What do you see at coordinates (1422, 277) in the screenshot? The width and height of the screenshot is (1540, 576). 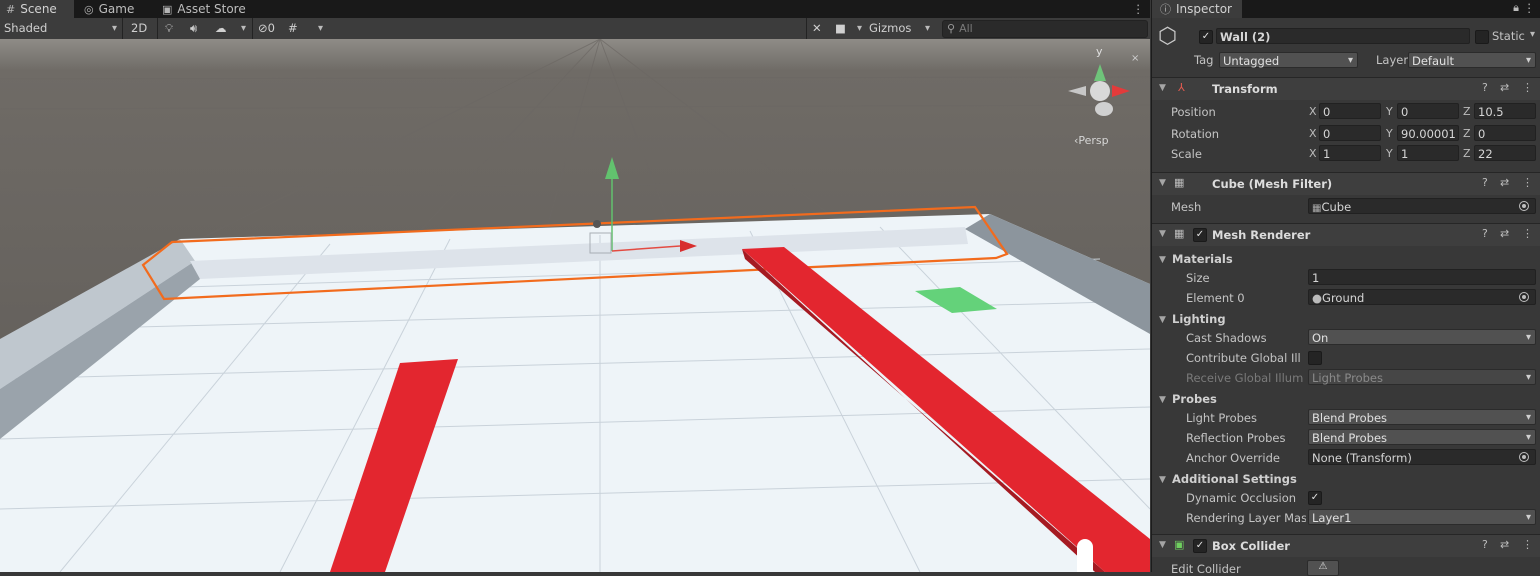 I see `materials-size-field: 1` at bounding box center [1422, 277].